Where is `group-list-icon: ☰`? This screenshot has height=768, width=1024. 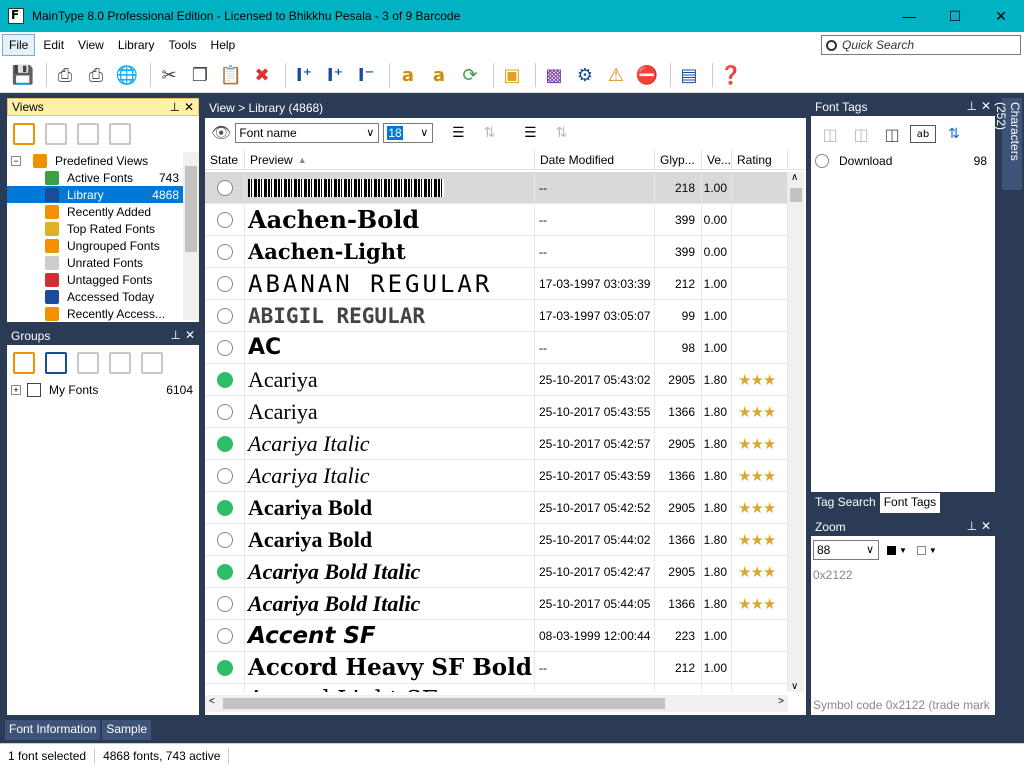
group-list-icon: ☰ is located at coordinates (530, 133).